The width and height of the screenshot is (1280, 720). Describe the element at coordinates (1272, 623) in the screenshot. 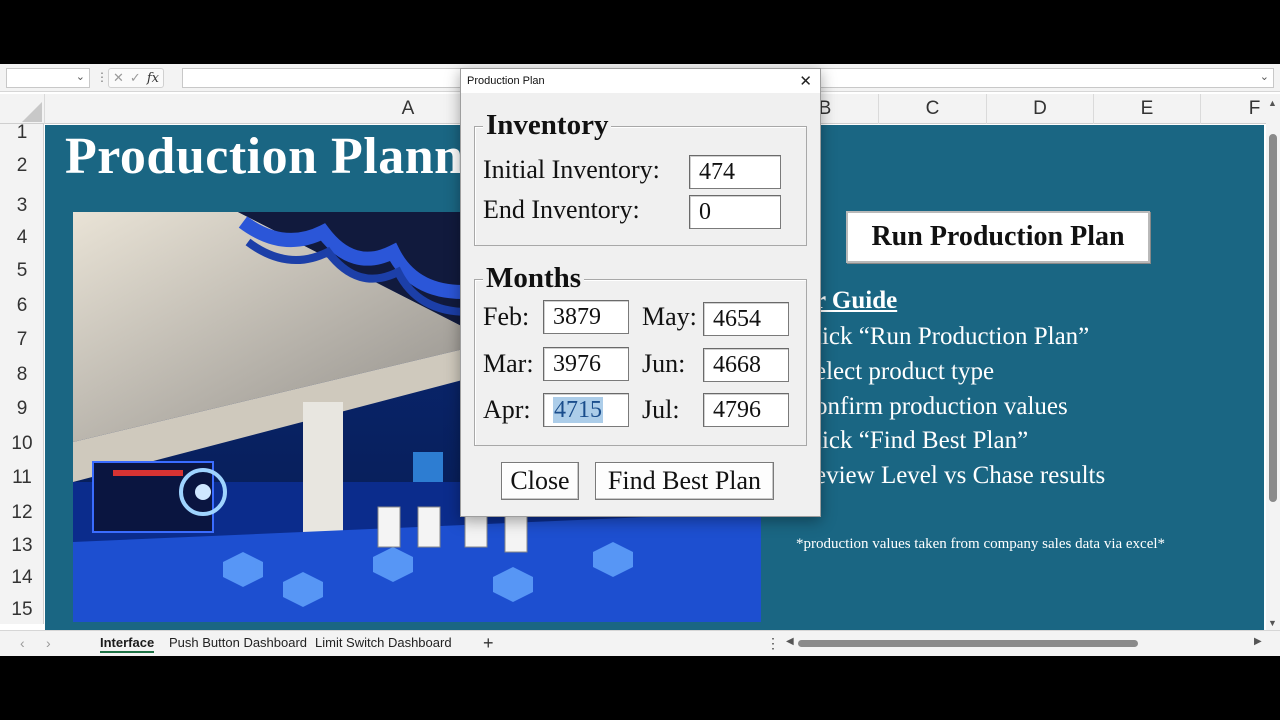

I see `scroll-down-icon: ▼` at that location.